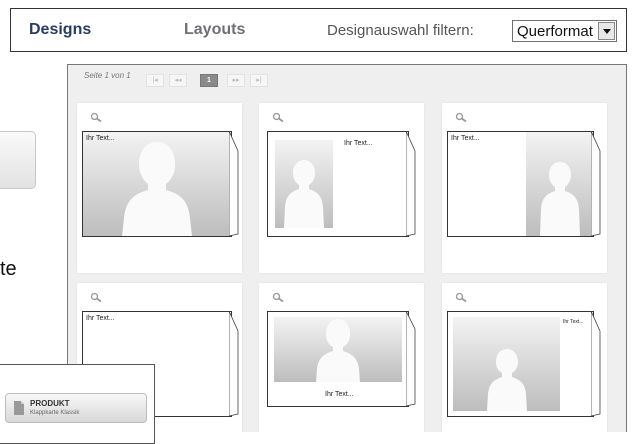 Image resolution: width=636 pixels, height=444 pixels. I want to click on tab-designs: Designs, so click(60, 30).